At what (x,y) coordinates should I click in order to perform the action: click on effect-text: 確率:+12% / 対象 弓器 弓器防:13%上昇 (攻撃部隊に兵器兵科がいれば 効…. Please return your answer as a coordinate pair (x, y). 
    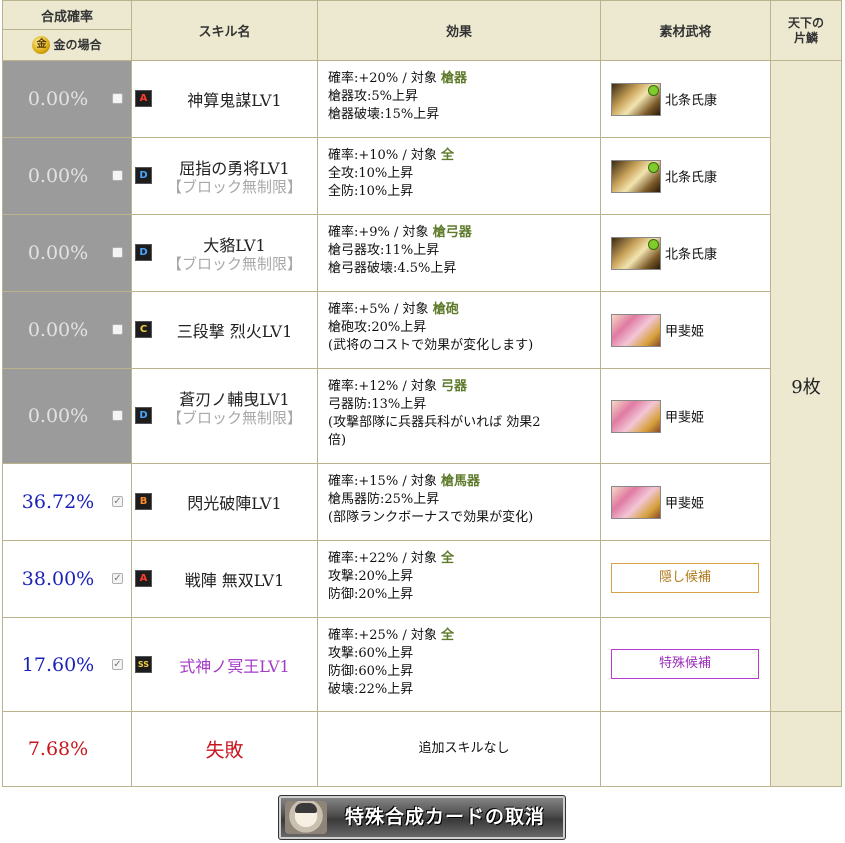
    Looking at the image, I should click on (464, 409).